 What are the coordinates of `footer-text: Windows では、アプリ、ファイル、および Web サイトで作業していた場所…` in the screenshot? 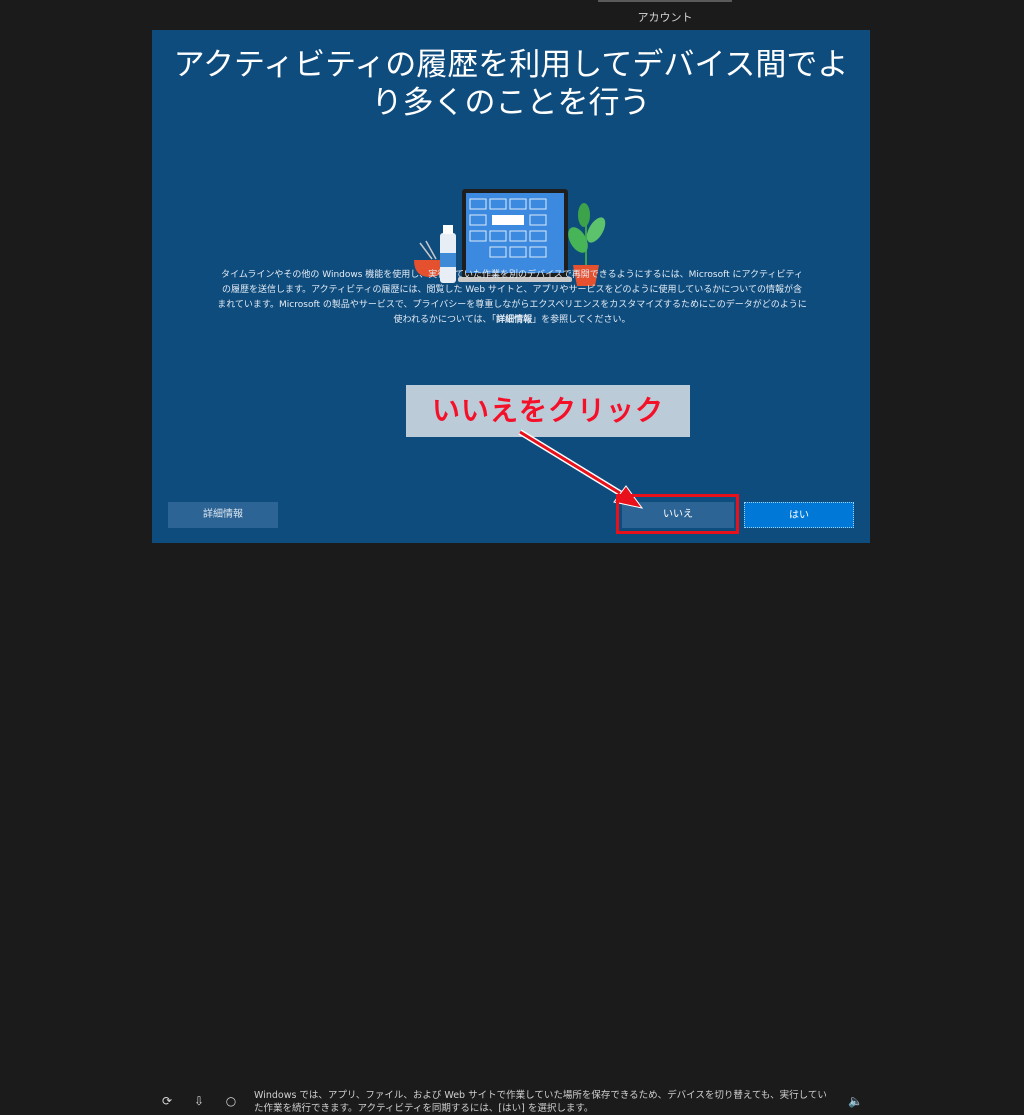 It's located at (540, 1102).